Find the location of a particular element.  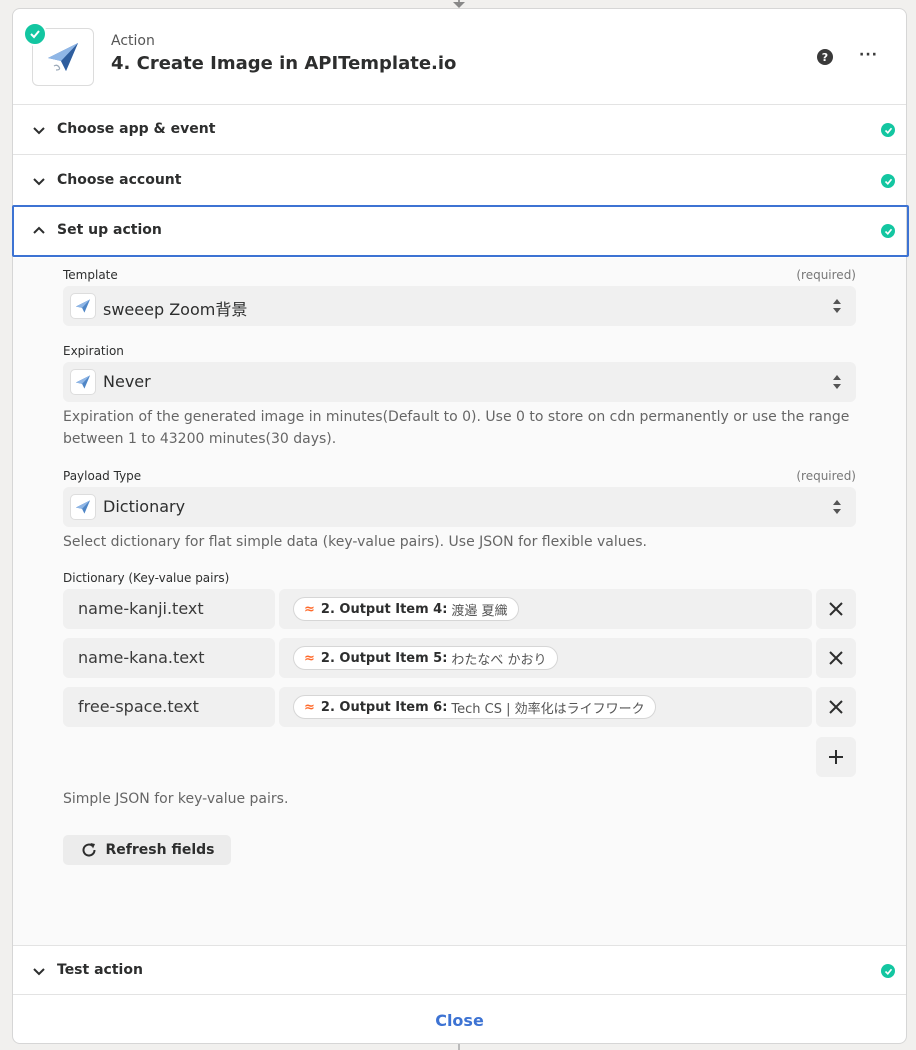

dictionary-key: free-space.text is located at coordinates (138, 706).